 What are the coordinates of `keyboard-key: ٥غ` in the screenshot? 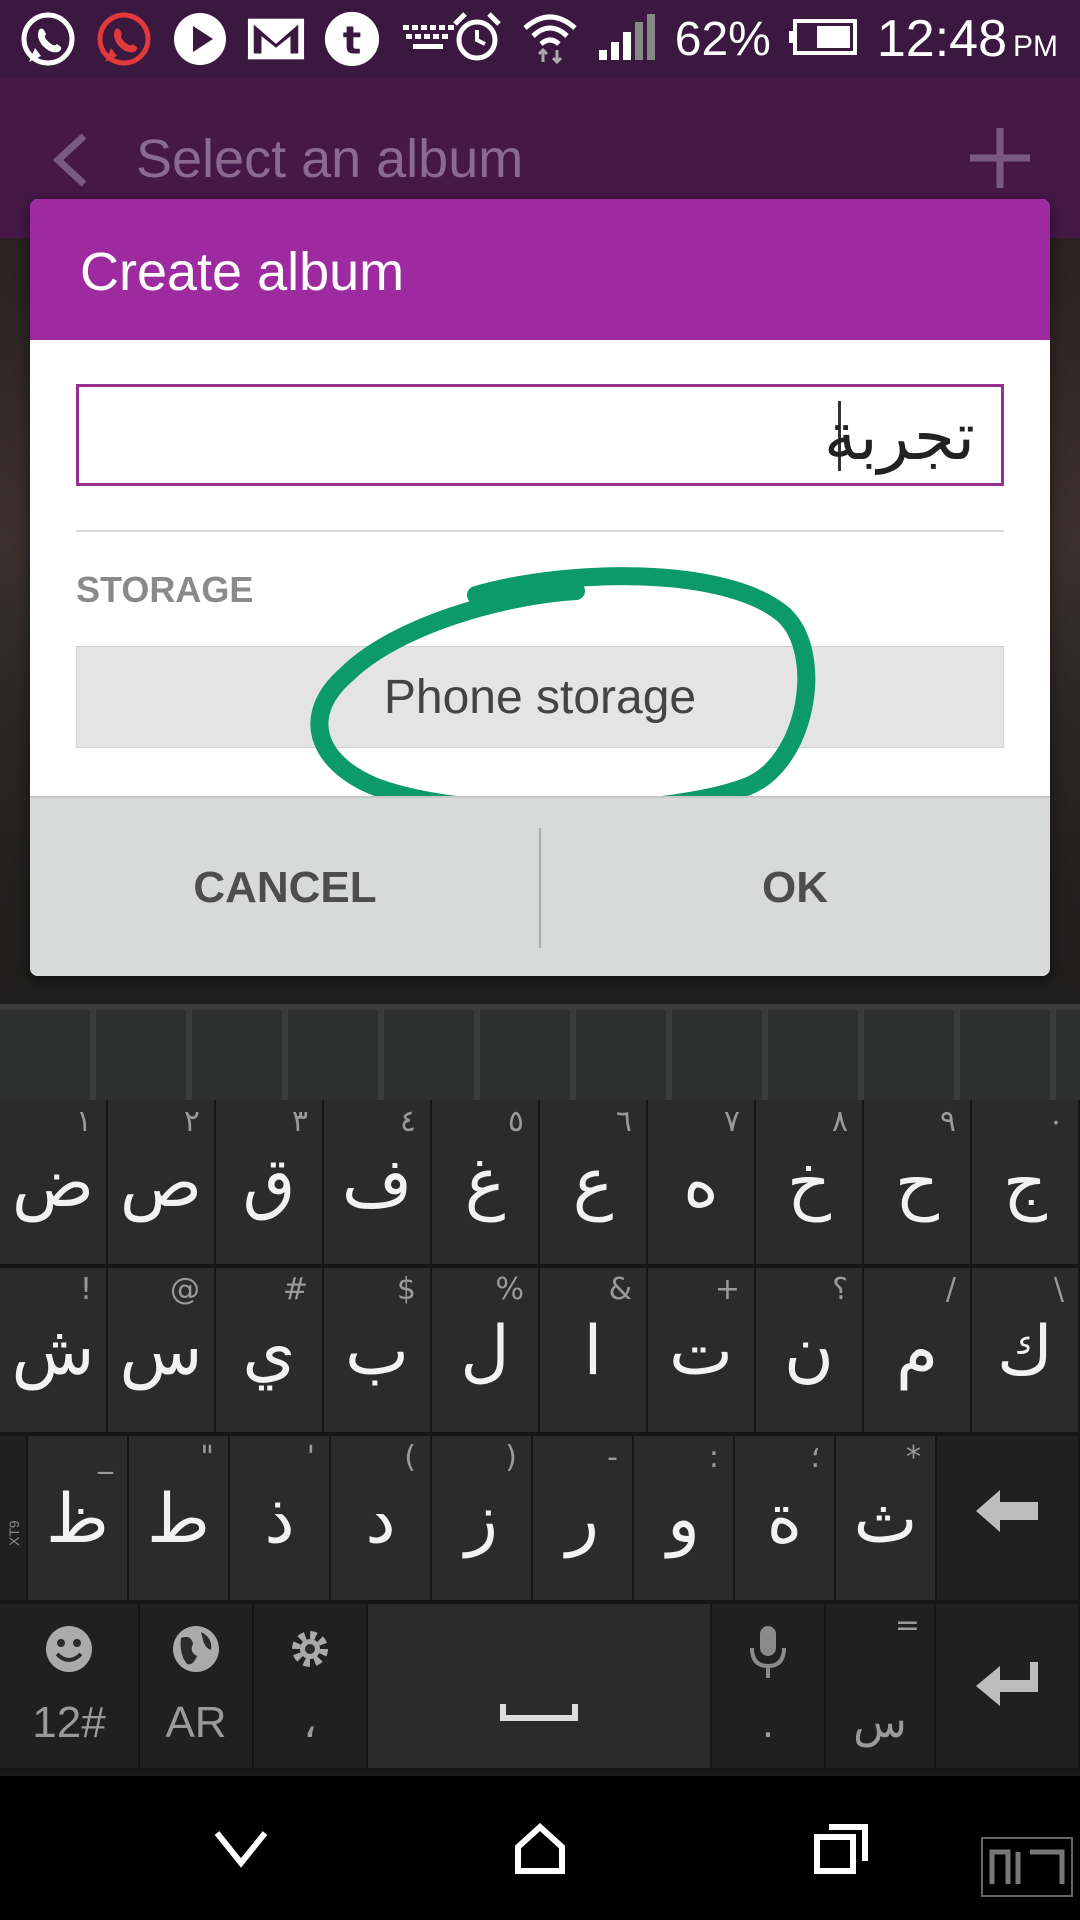 It's located at (486, 1183).